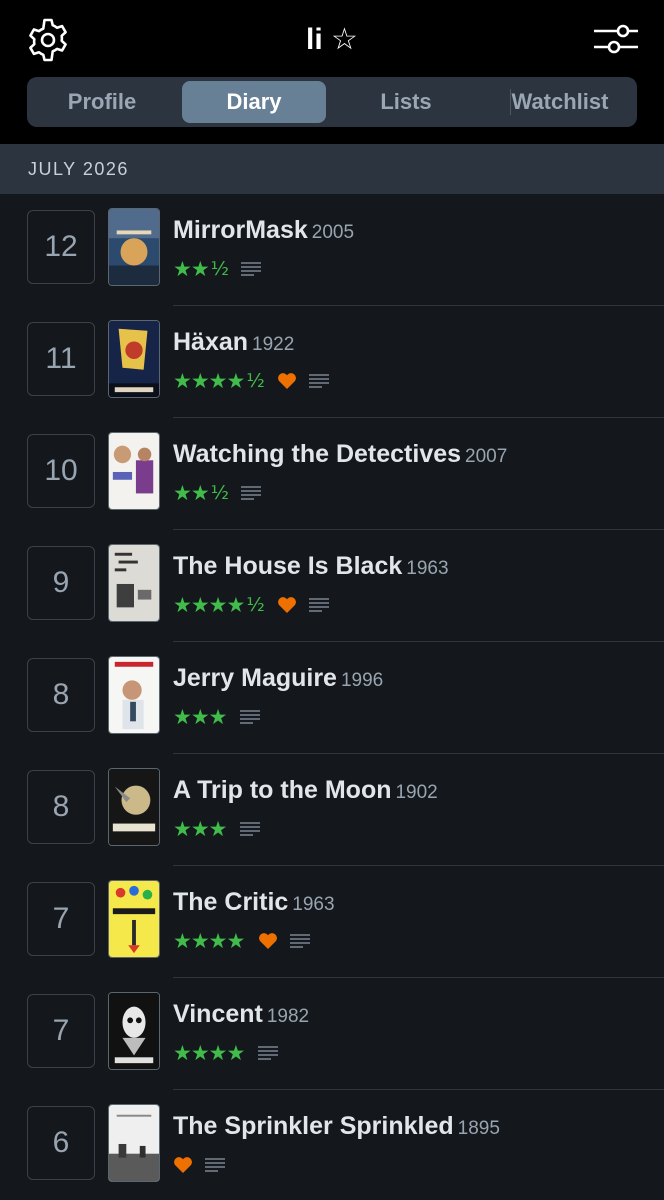 The width and height of the screenshot is (664, 1200). Describe the element at coordinates (362, 680) in the screenshot. I see `film-year: 1996` at that location.